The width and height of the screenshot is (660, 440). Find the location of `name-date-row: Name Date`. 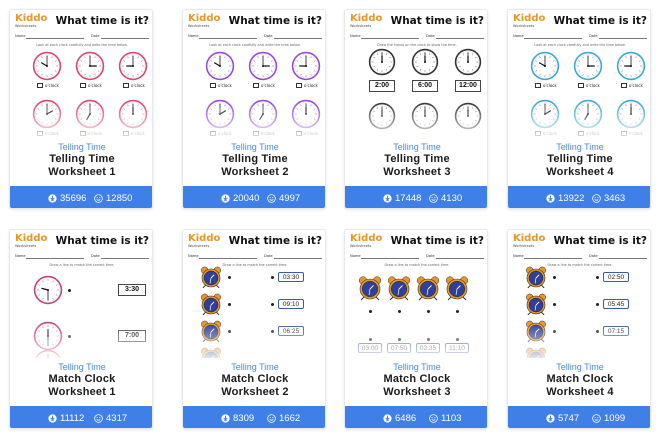

name-date-row: Name Date is located at coordinates (255, 257).